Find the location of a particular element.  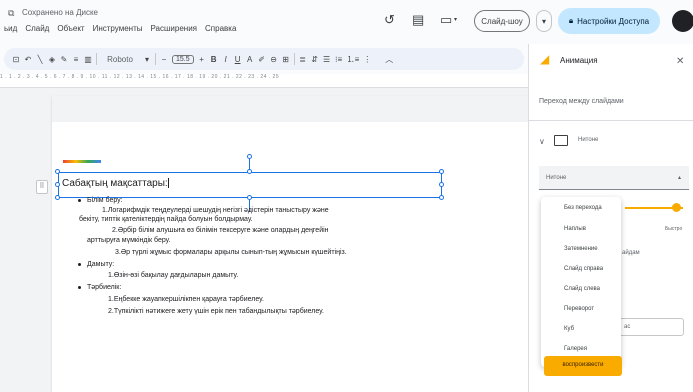

numbered-list-icon: ⒈≡ is located at coordinates (353, 59).